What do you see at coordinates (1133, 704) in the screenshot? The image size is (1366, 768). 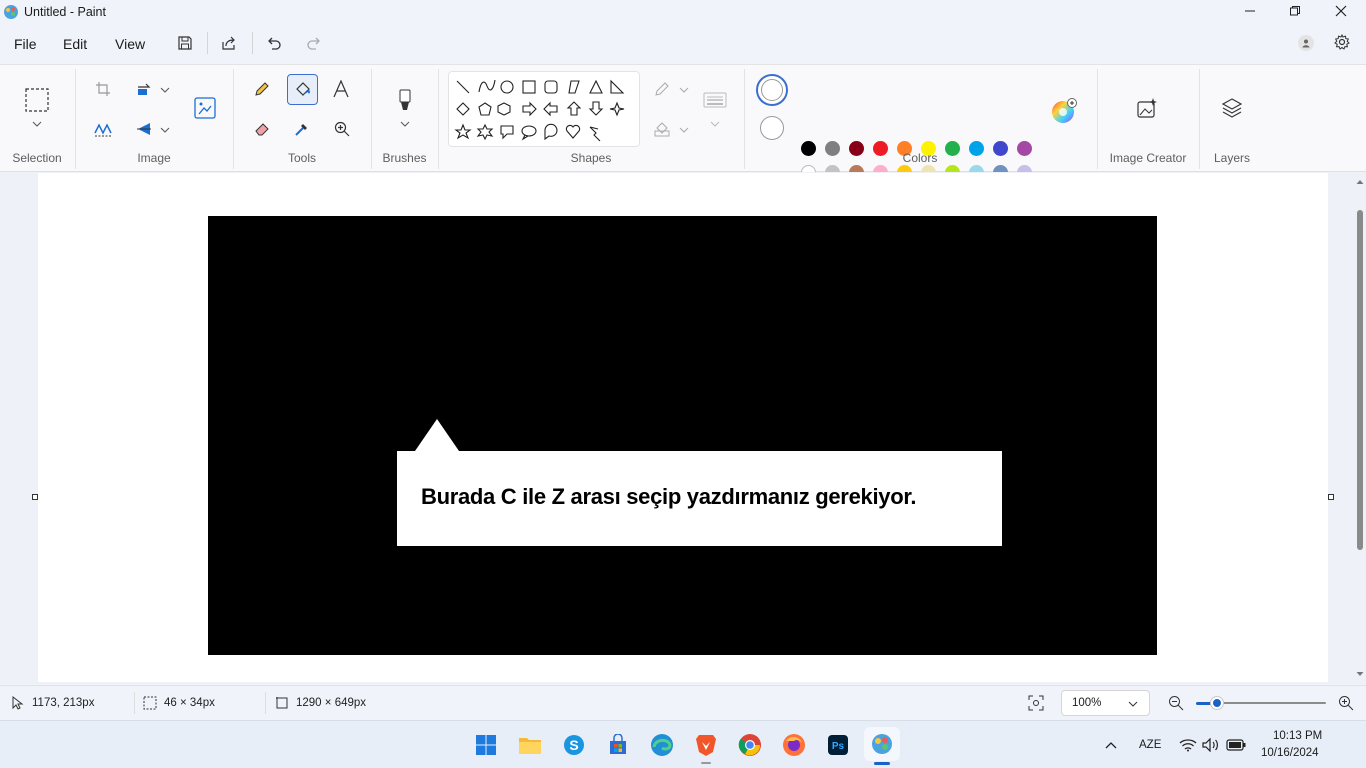 I see `zoom-chevron-down-icon` at bounding box center [1133, 704].